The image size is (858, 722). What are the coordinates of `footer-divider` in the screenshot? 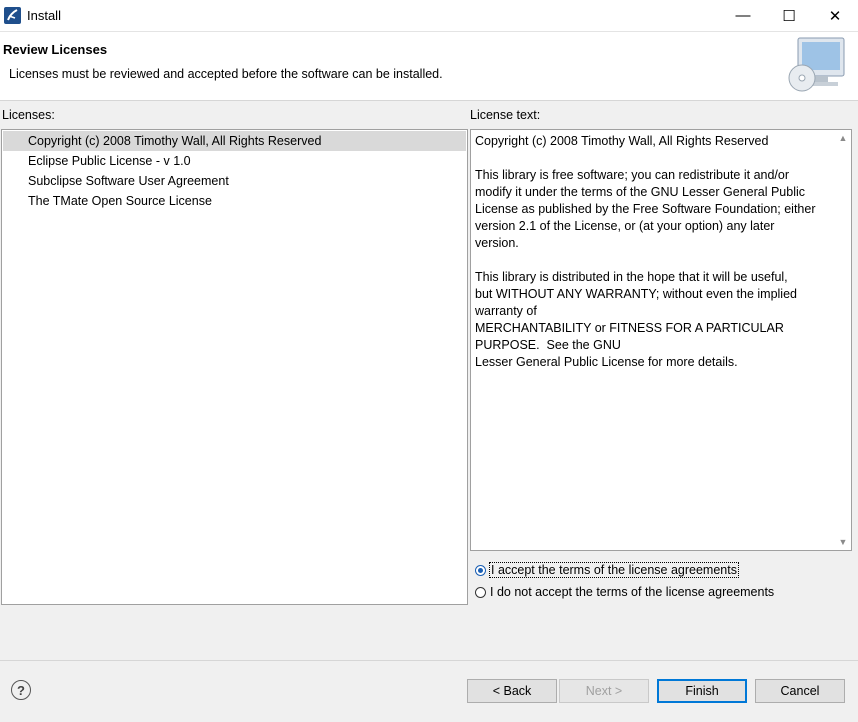 It's located at (429, 660).